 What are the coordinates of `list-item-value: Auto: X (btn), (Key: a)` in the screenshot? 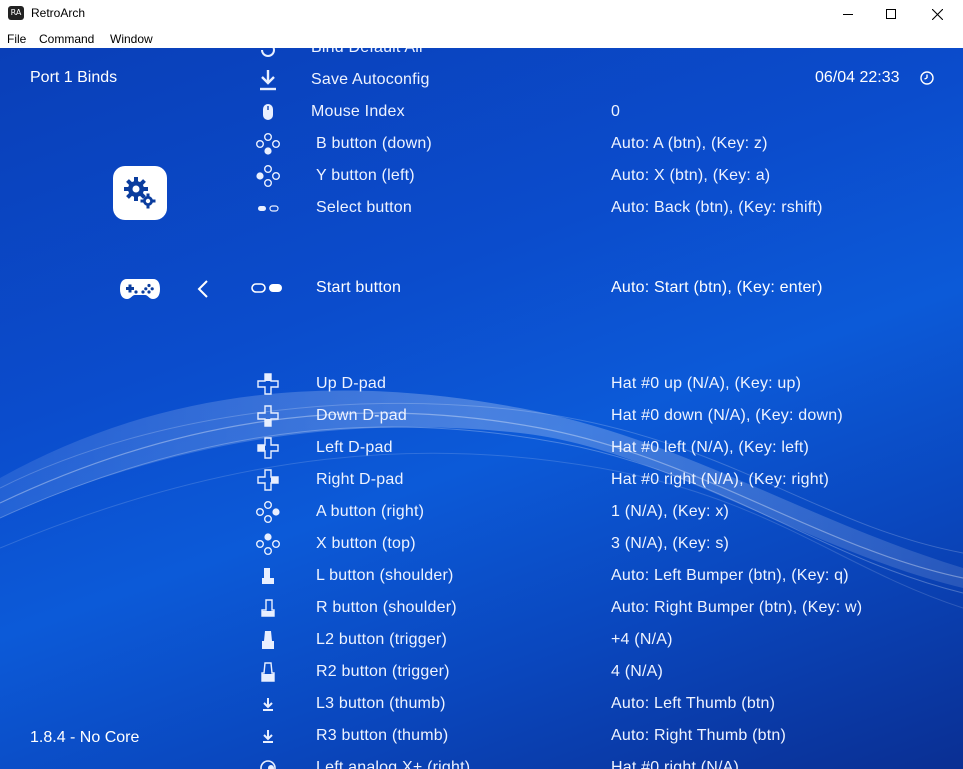 It's located at (691, 175).